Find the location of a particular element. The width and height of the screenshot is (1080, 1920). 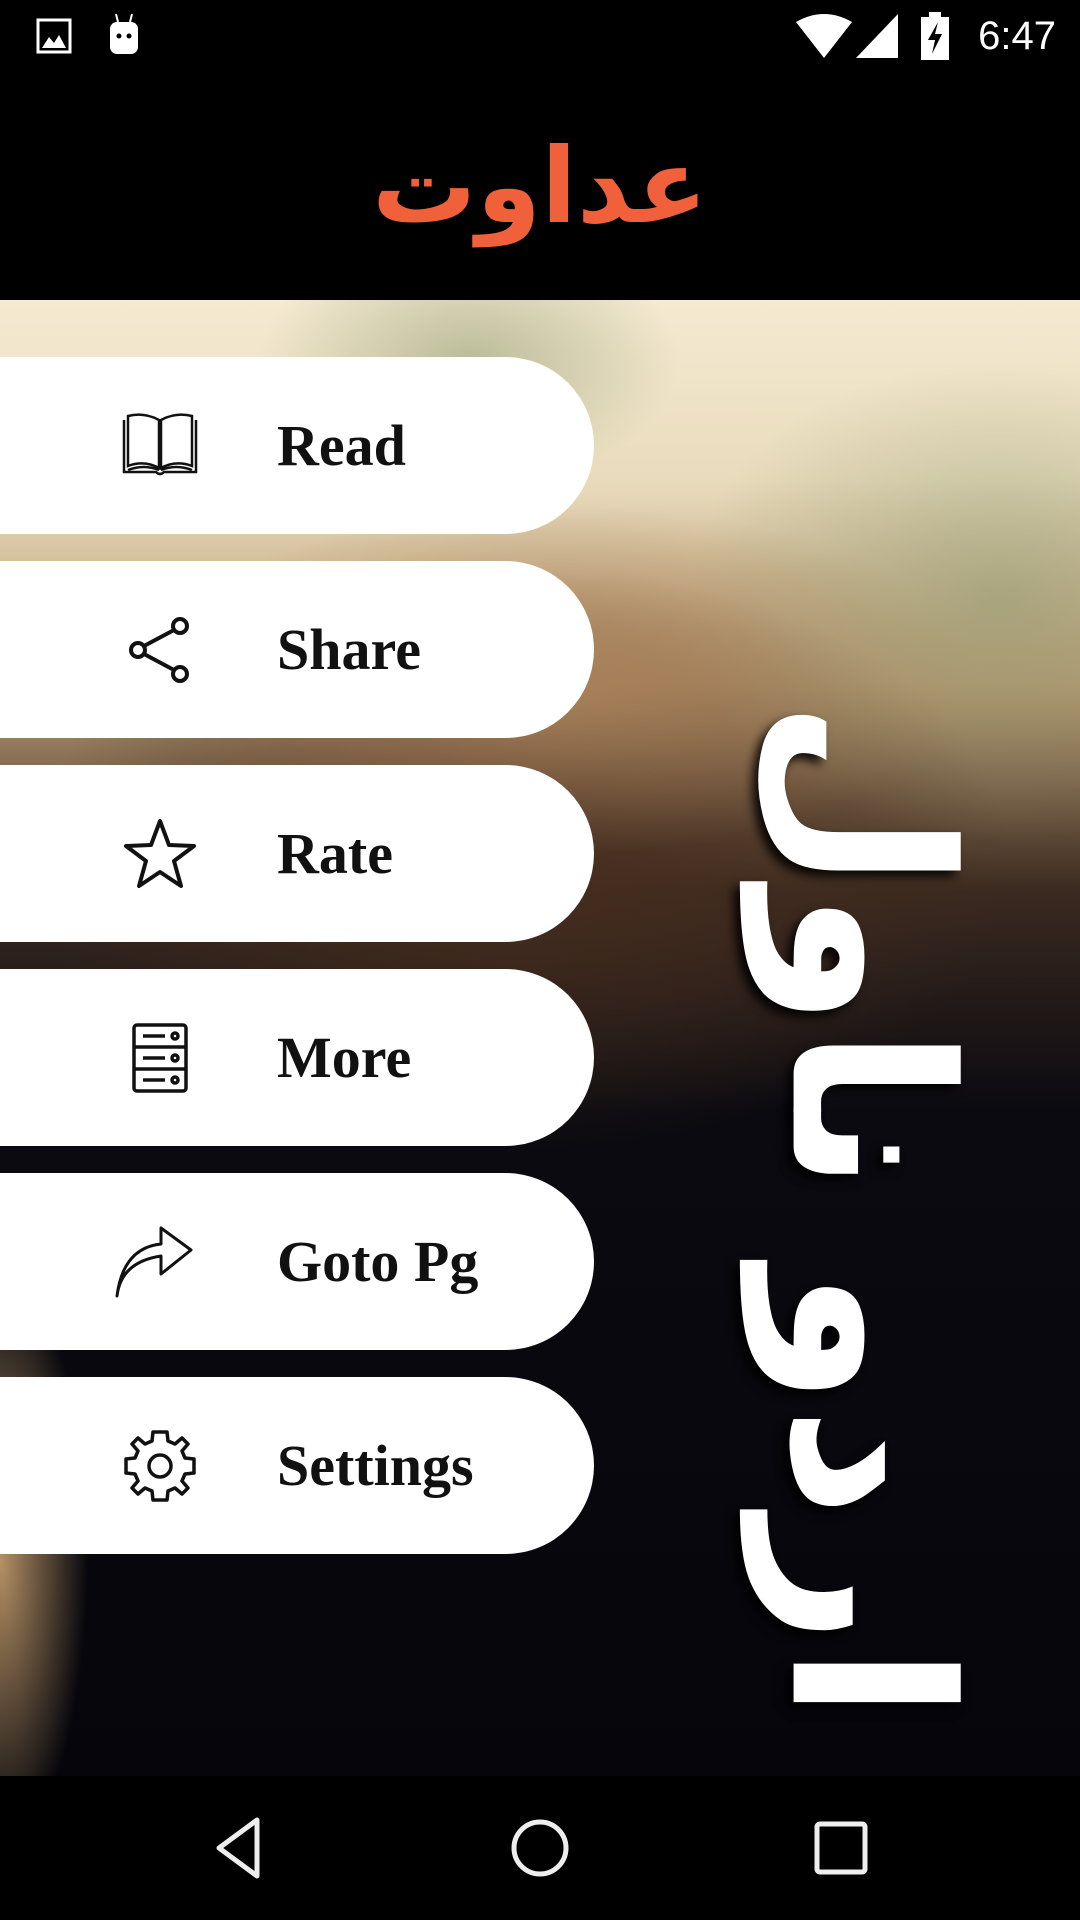

menu-item-rate: Rate is located at coordinates (297, 853).